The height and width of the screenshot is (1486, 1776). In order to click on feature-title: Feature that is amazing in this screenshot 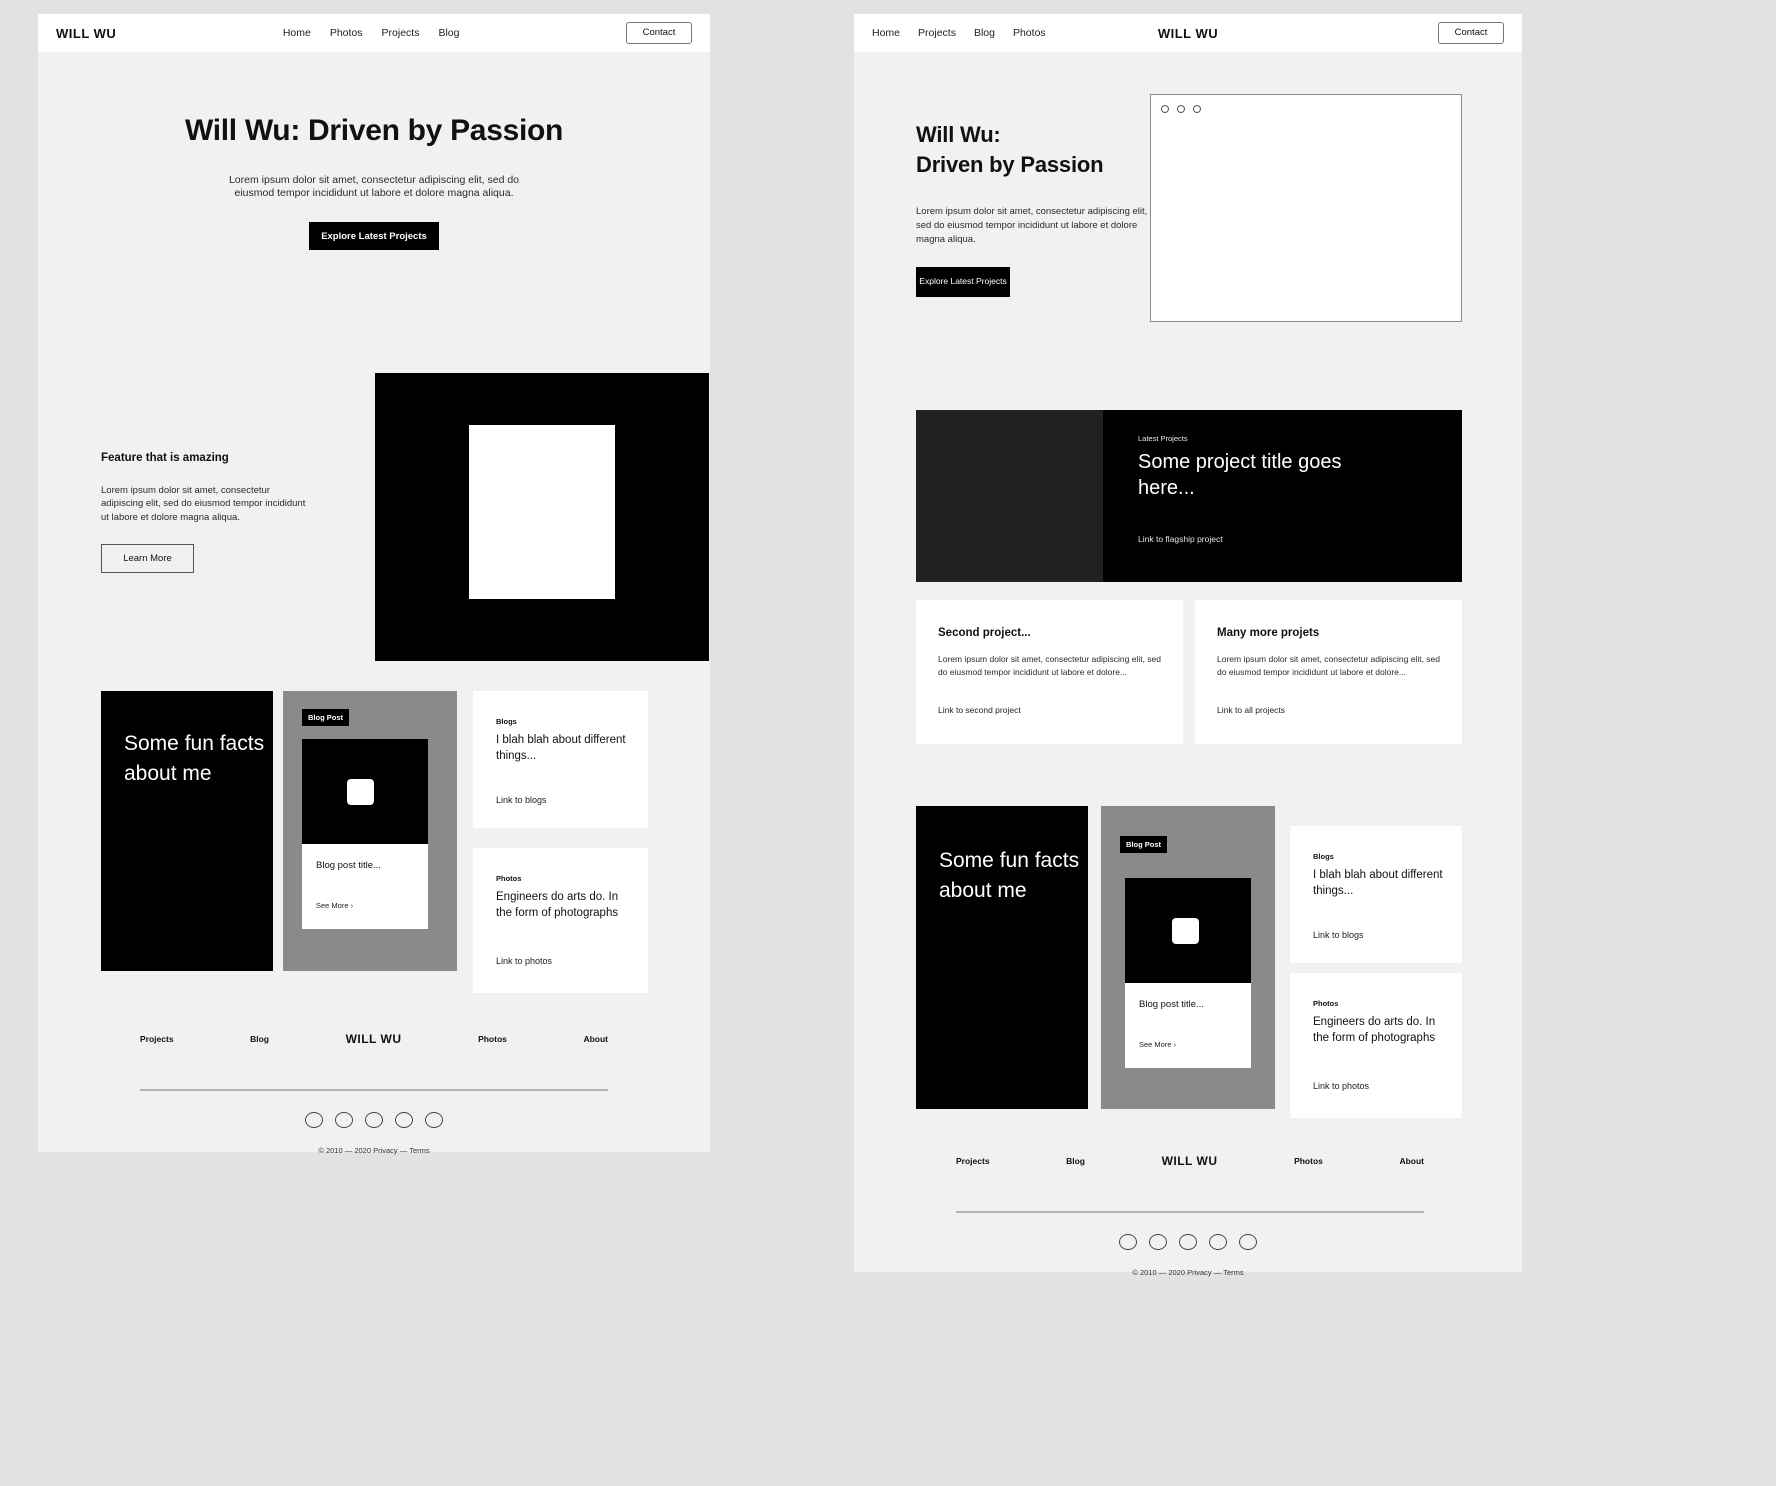, I will do `click(165, 458)`.